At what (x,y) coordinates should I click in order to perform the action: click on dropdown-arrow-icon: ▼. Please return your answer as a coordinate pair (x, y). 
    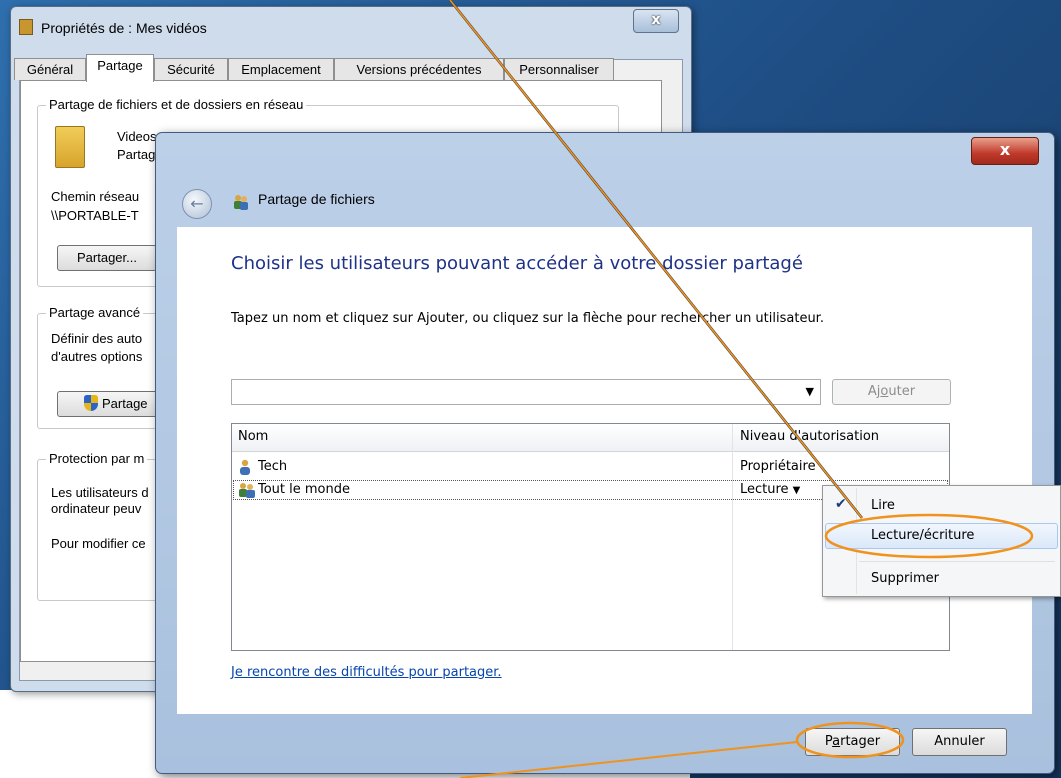
    Looking at the image, I should click on (797, 490).